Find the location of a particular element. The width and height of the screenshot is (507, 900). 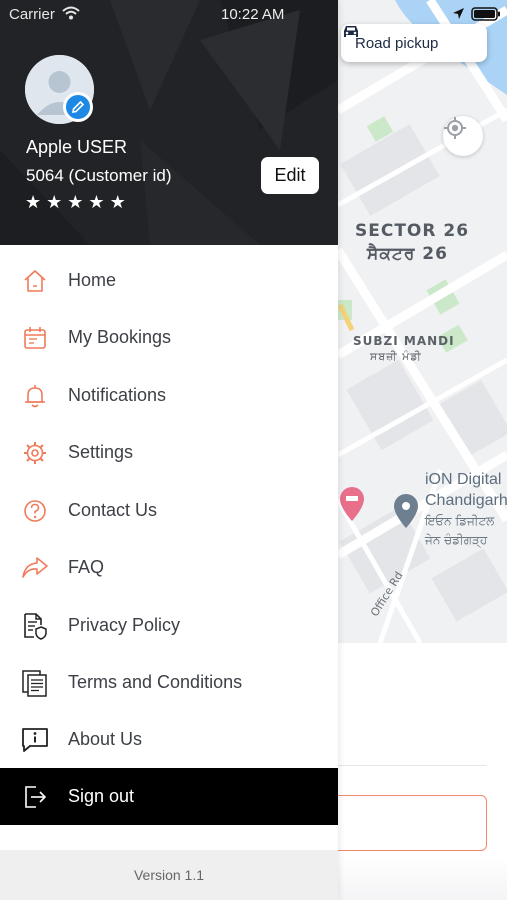

sign-out-button: Sign out is located at coordinates (169, 796).